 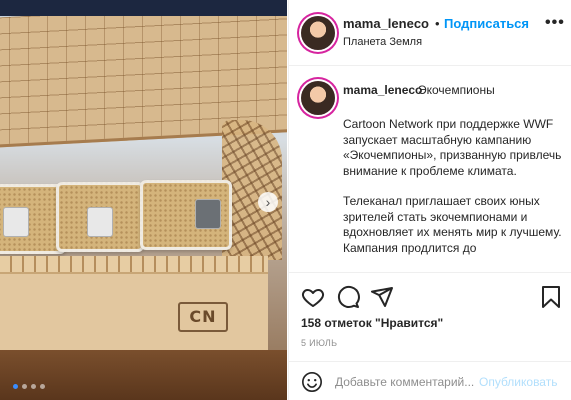 What do you see at coordinates (551, 297) in the screenshot?
I see `bookmark-icon` at bounding box center [551, 297].